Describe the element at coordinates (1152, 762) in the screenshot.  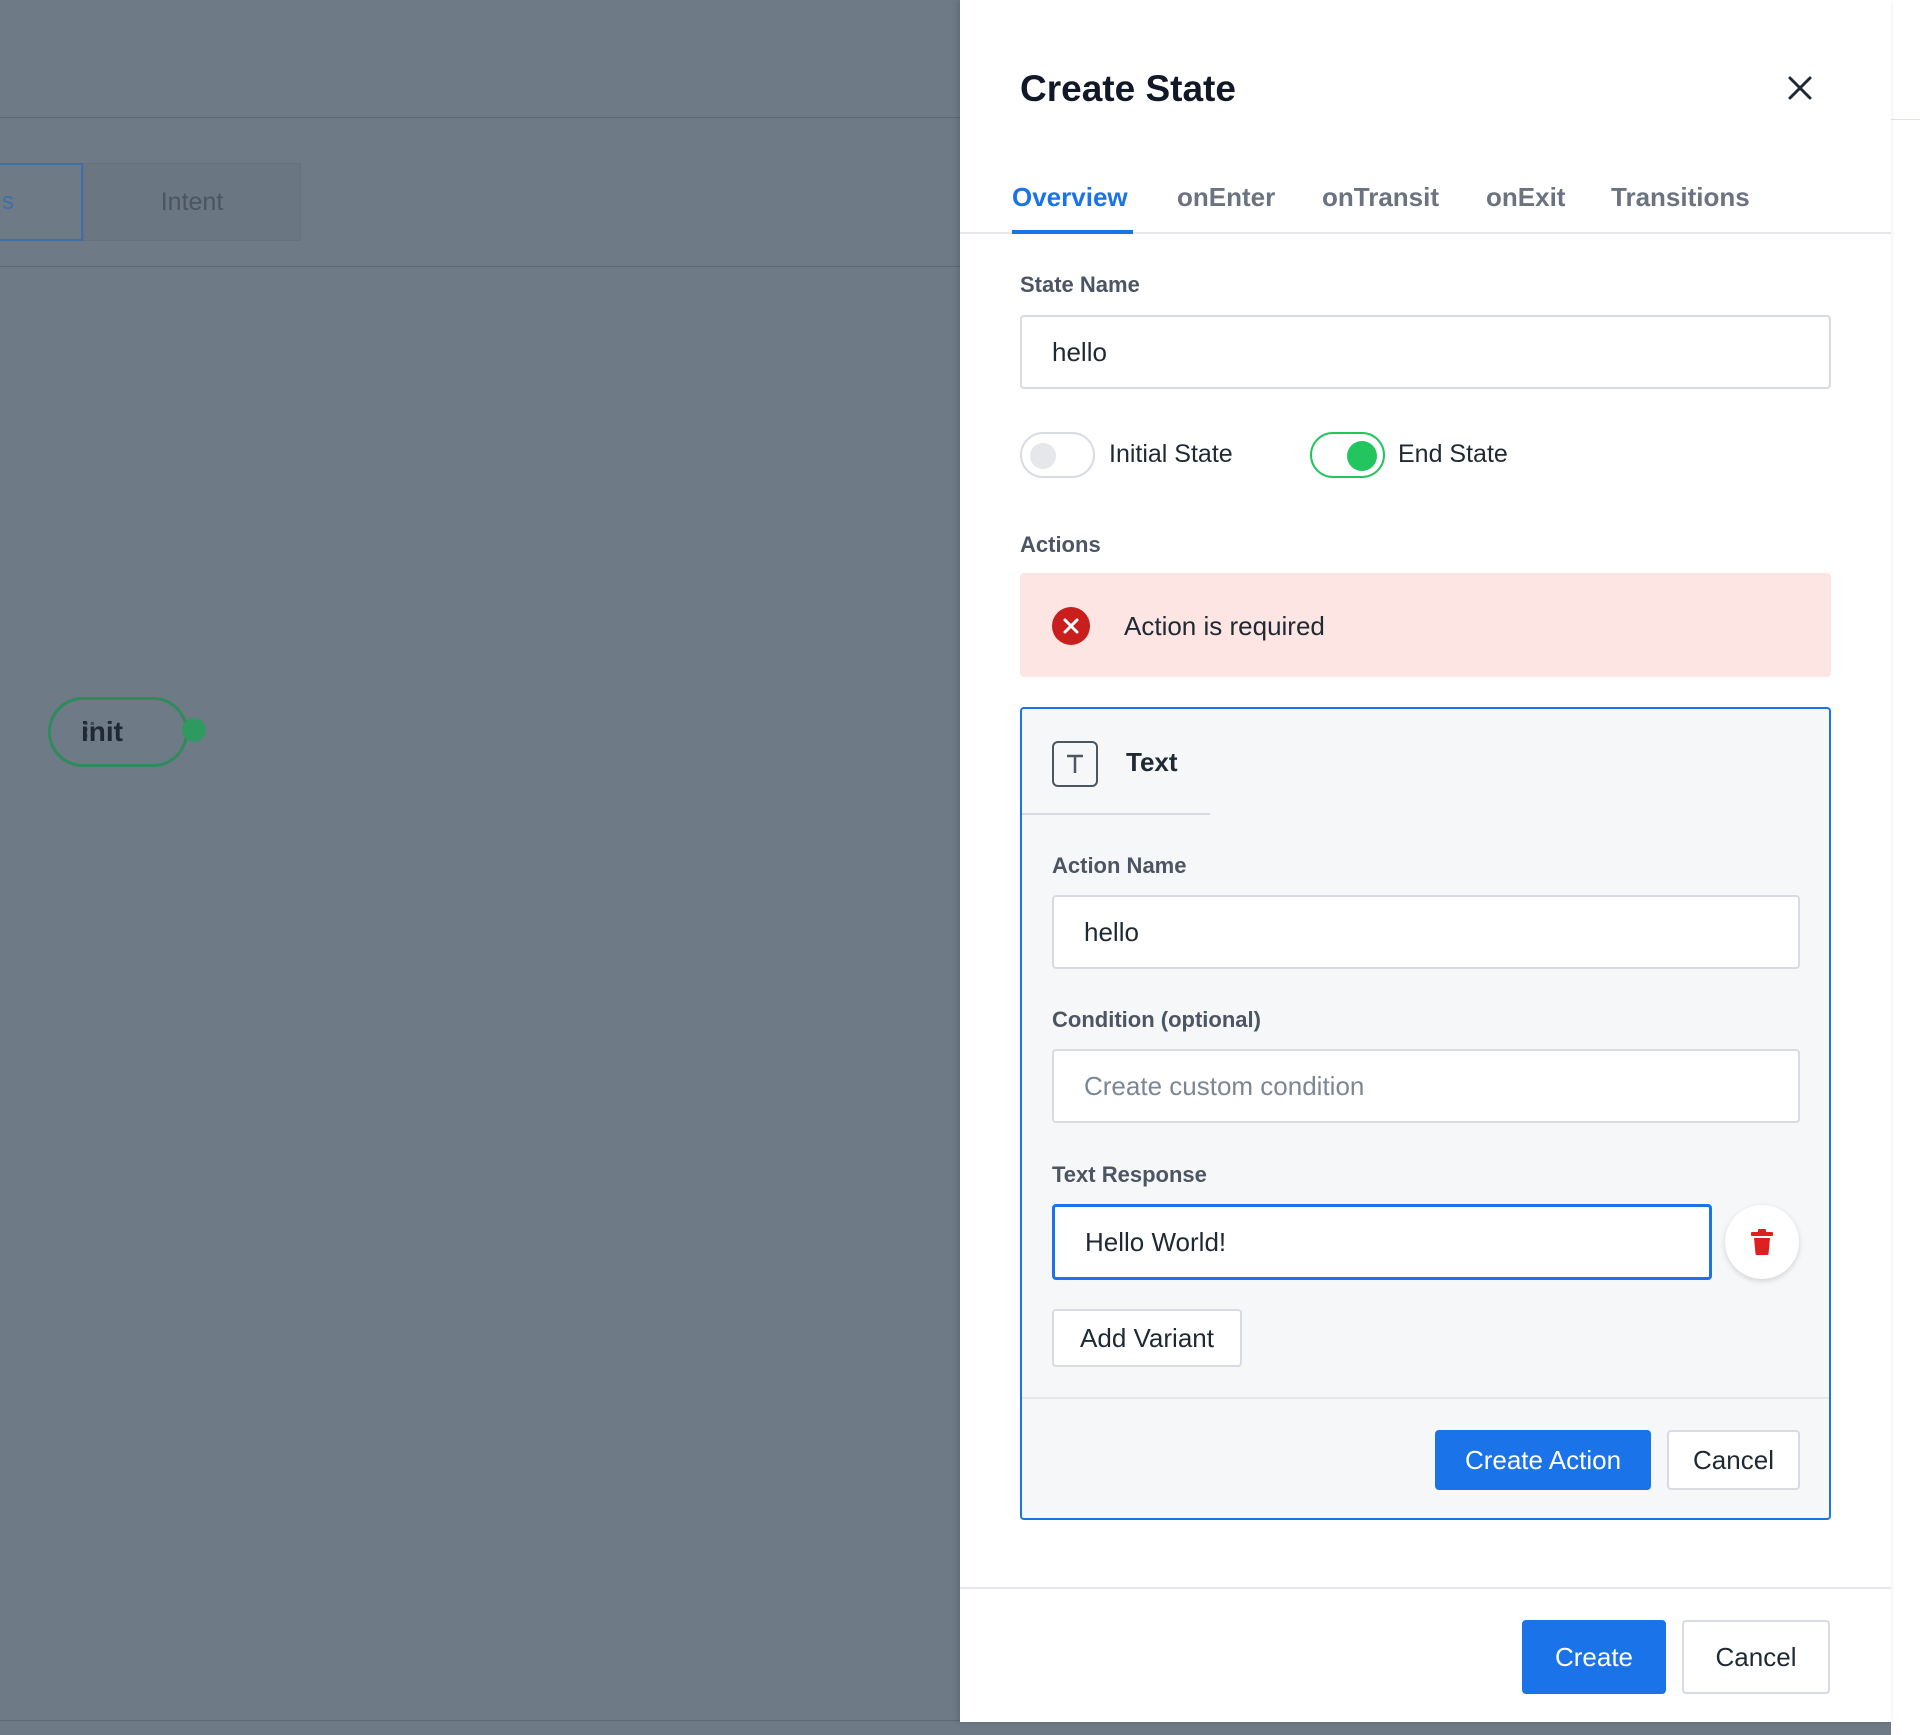
I see `action-type-title: Text` at that location.